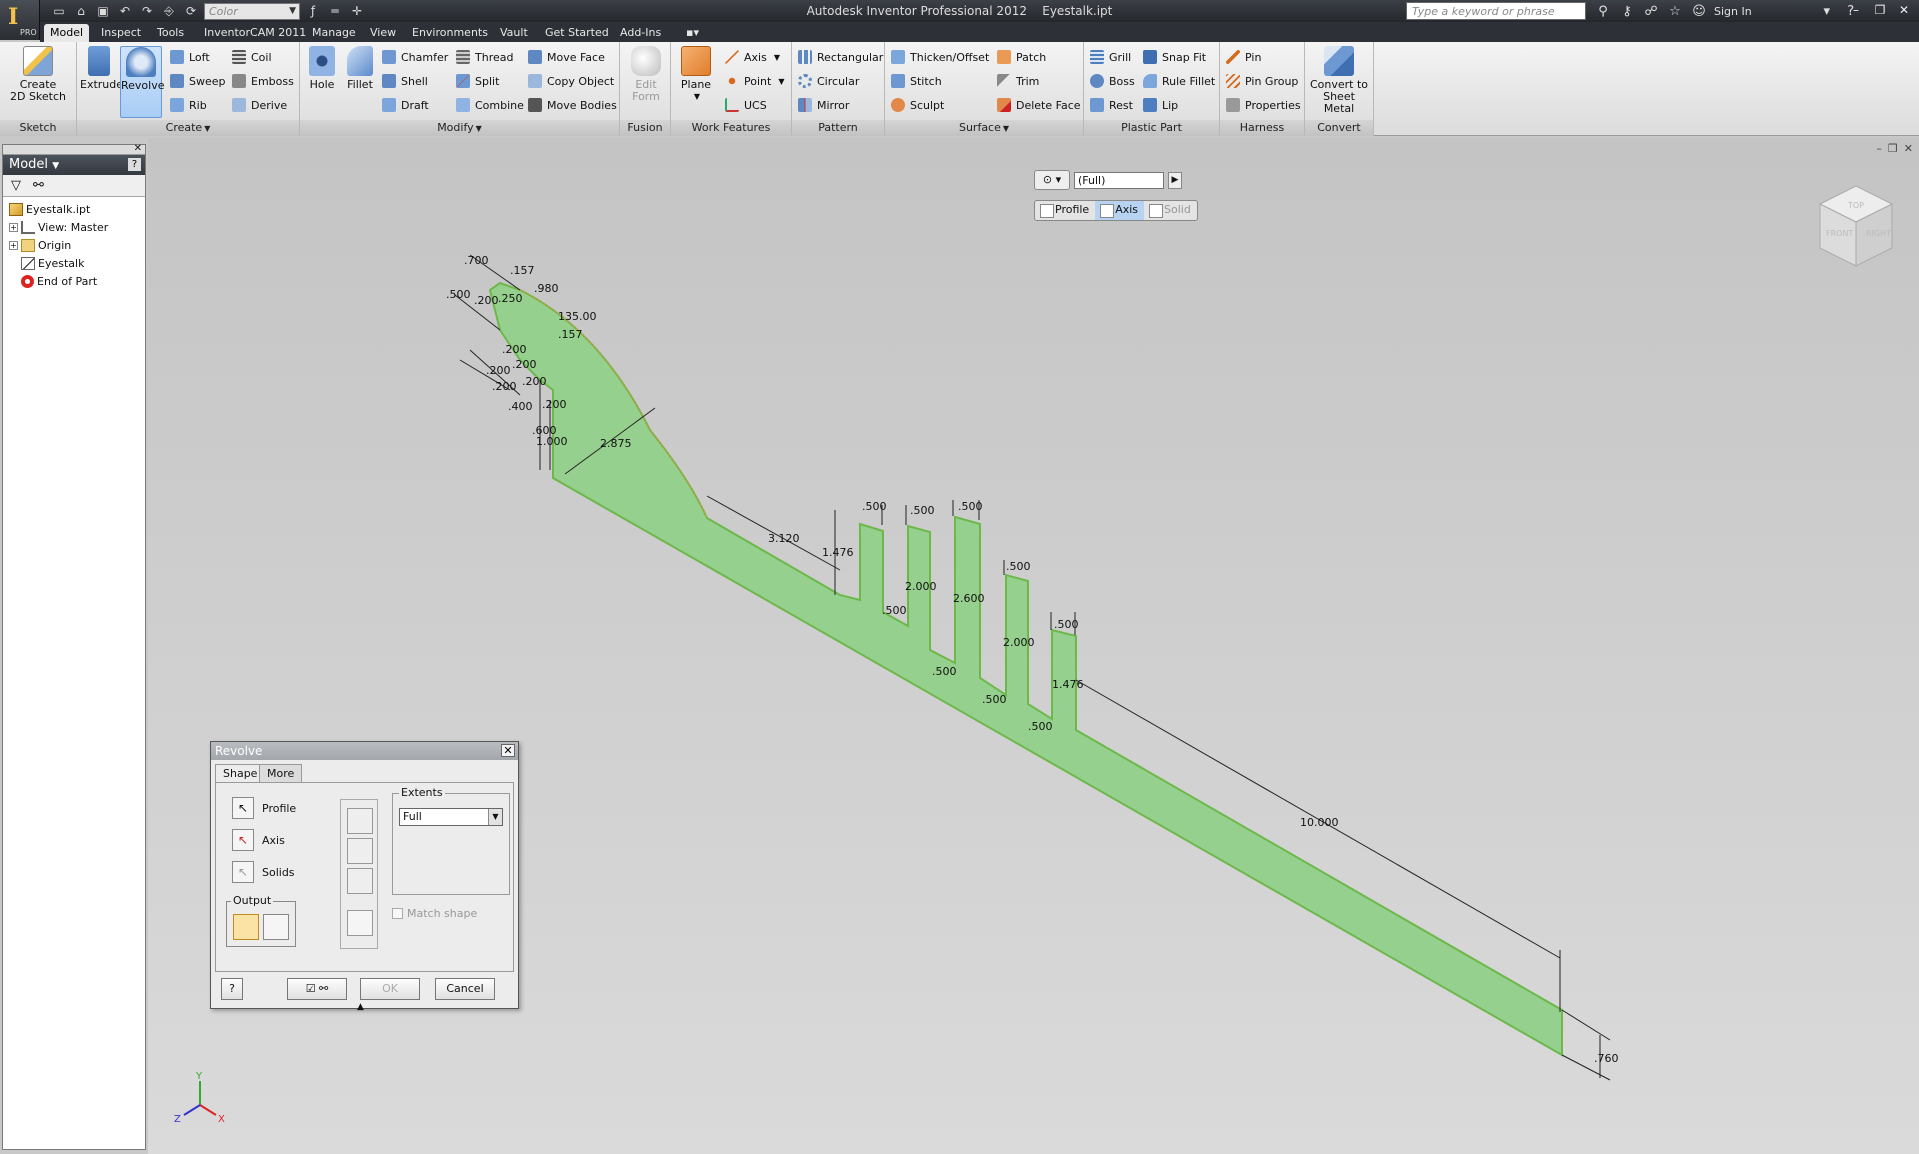 The image size is (1919, 1154). I want to click on mini-extent-combo: (Full), so click(1119, 180).